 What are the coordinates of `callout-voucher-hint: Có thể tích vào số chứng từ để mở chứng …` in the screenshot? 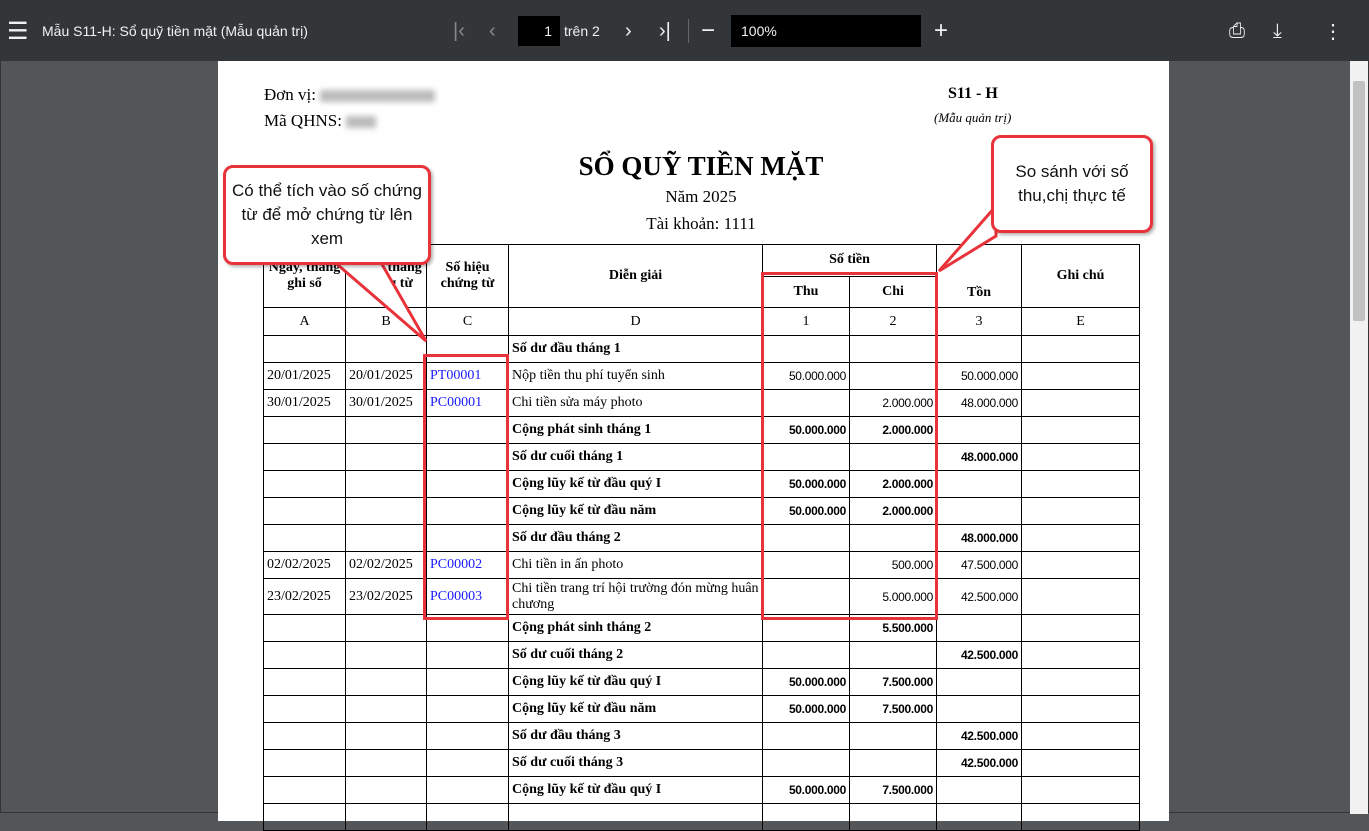 It's located at (327, 215).